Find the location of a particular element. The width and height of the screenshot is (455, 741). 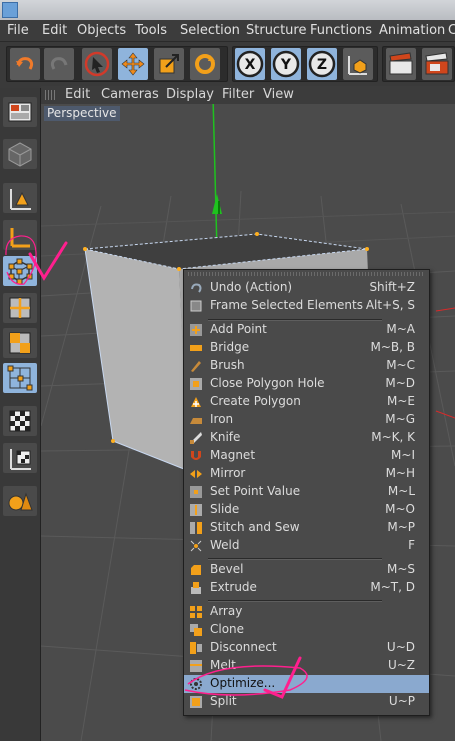

viewport-menu-filter: Filter is located at coordinates (238, 94).